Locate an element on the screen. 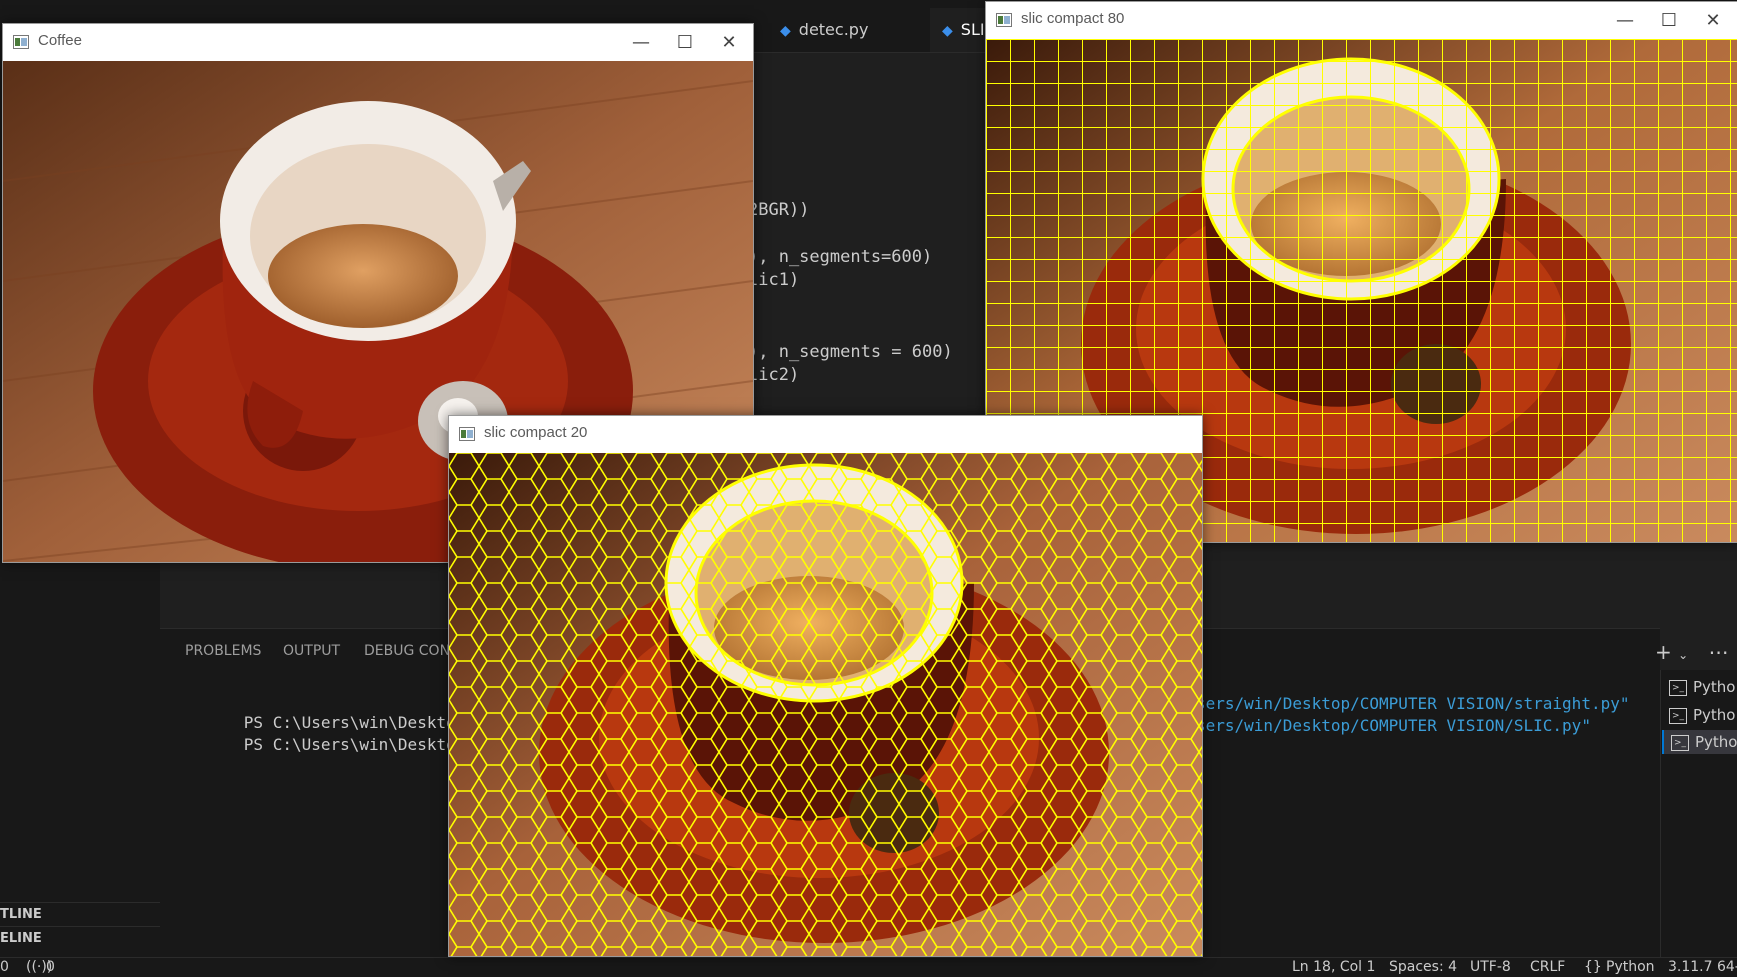  status-ports: 0 is located at coordinates (50, 967).